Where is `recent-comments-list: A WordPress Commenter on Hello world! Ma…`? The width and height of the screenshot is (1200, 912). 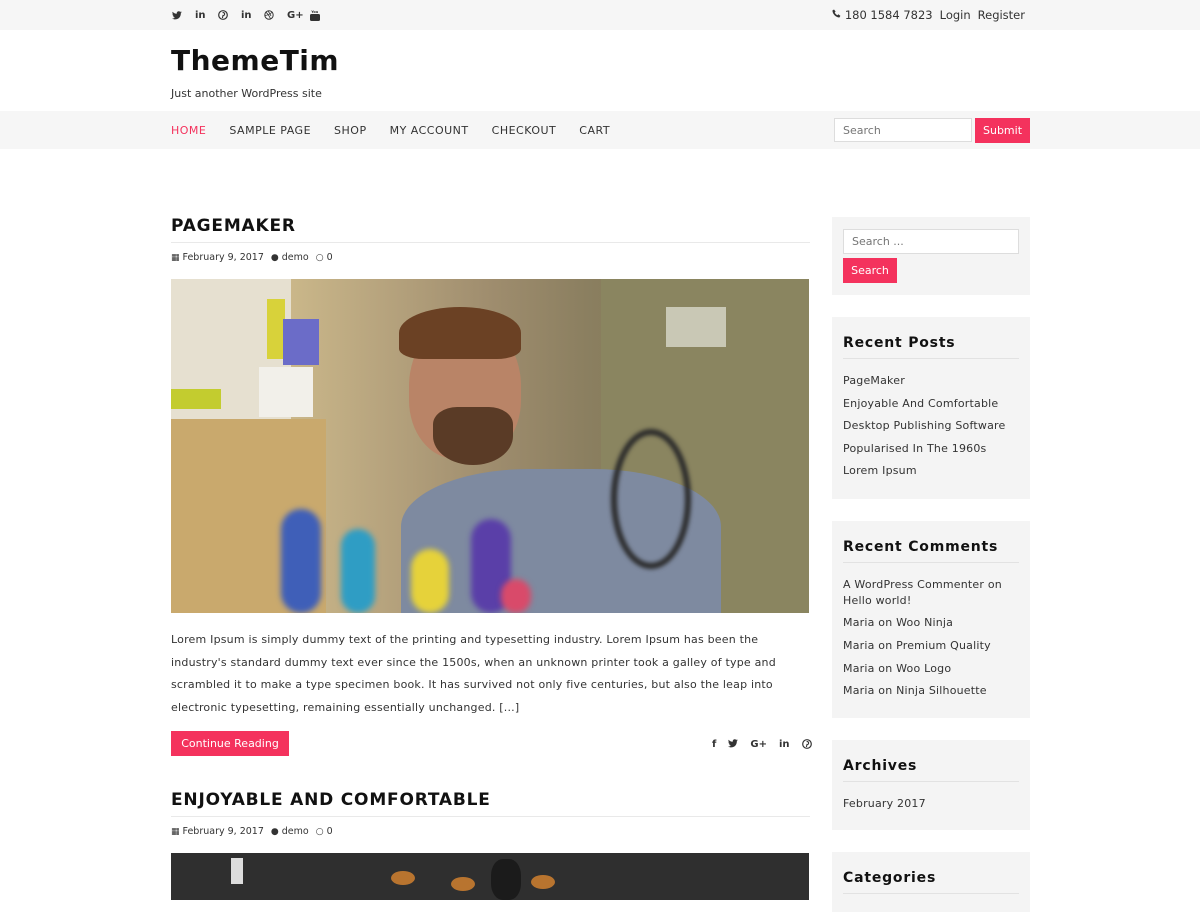 recent-comments-list: A WordPress Commenter on Hello world! Ma… is located at coordinates (933, 641).